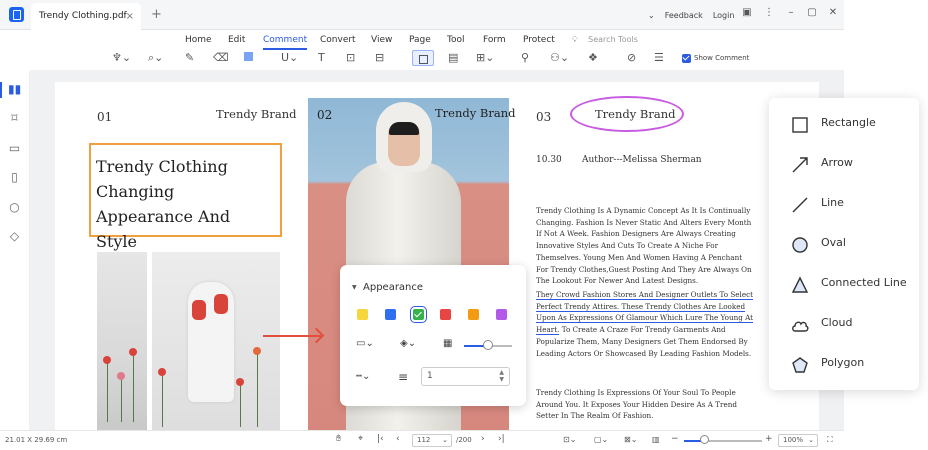 The image size is (928, 450). I want to click on document-tab-title: Trendy Clothing.pdf, so click(83, 16).